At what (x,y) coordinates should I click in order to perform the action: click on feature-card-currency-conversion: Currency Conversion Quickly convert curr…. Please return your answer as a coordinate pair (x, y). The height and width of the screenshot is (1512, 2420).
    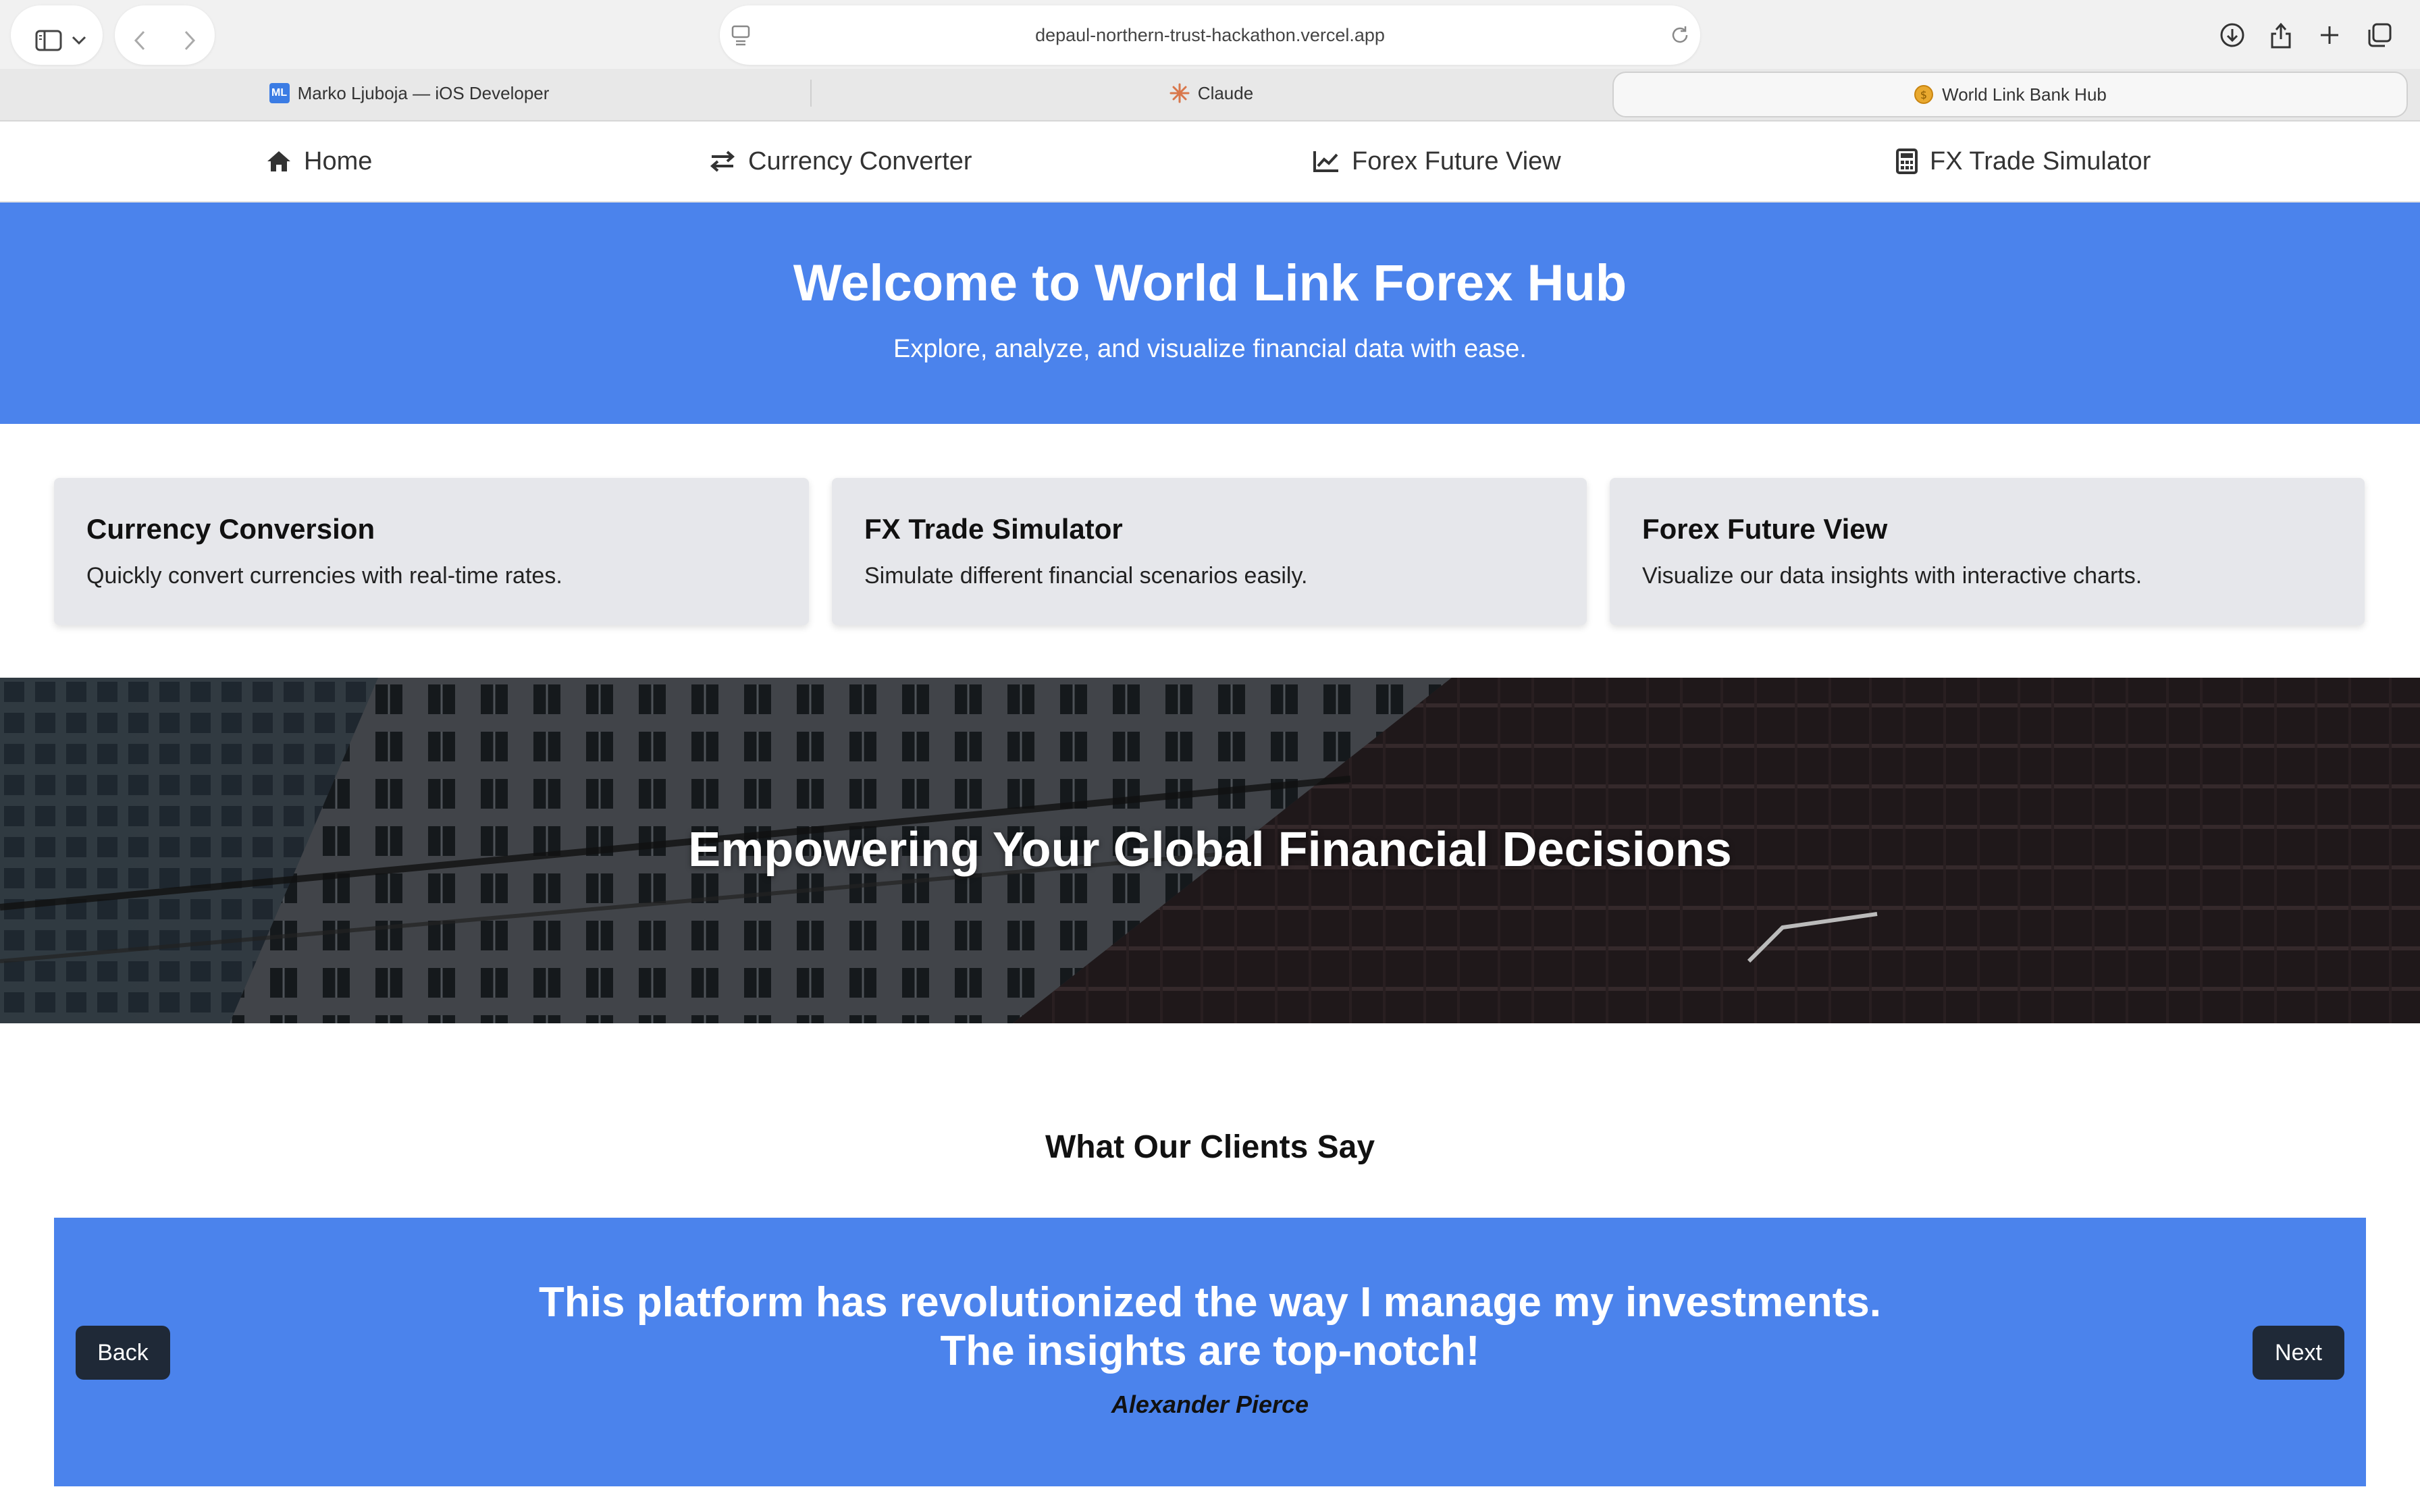
    Looking at the image, I should click on (431, 551).